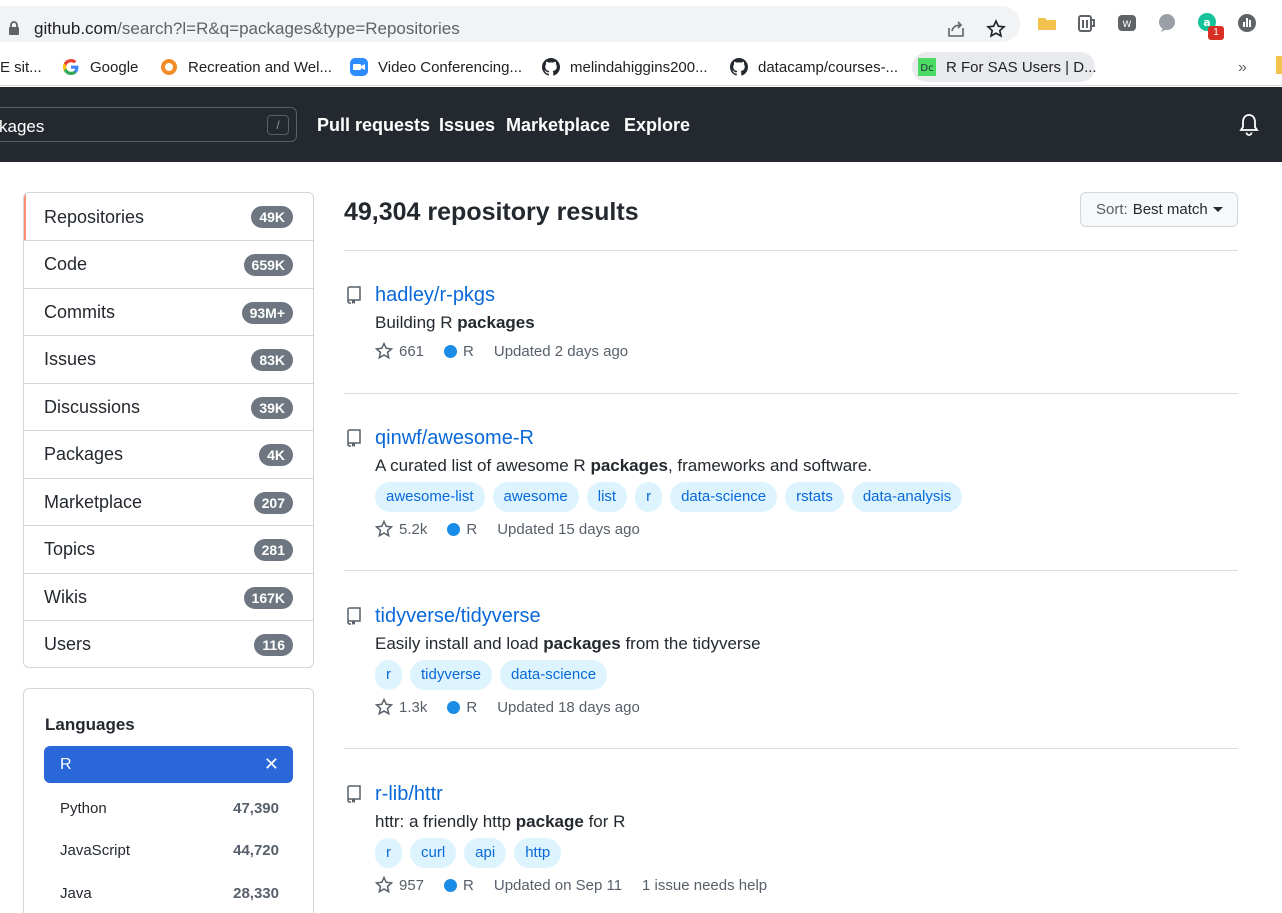 Image resolution: width=1282 pixels, height=913 pixels. What do you see at coordinates (629, 465) in the screenshot?
I see `desc-highlight: packages` at bounding box center [629, 465].